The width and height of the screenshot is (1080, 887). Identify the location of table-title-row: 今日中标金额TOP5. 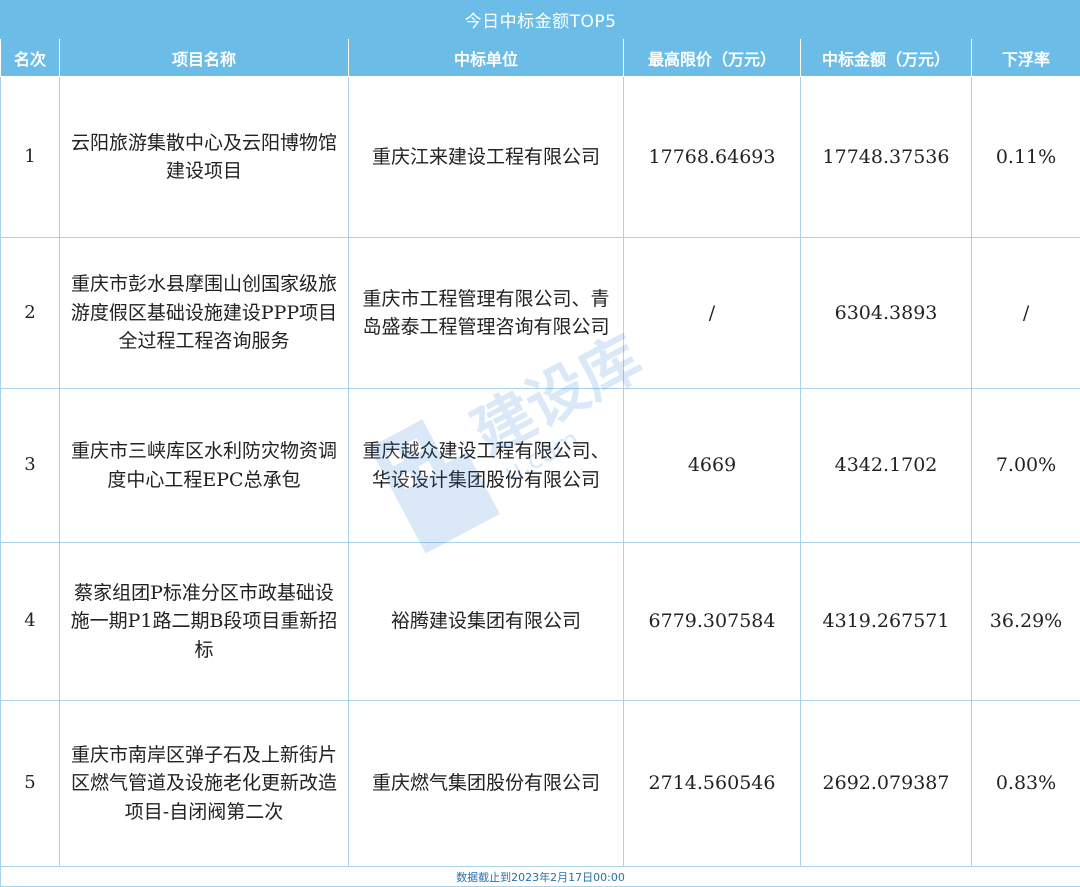
(540, 20).